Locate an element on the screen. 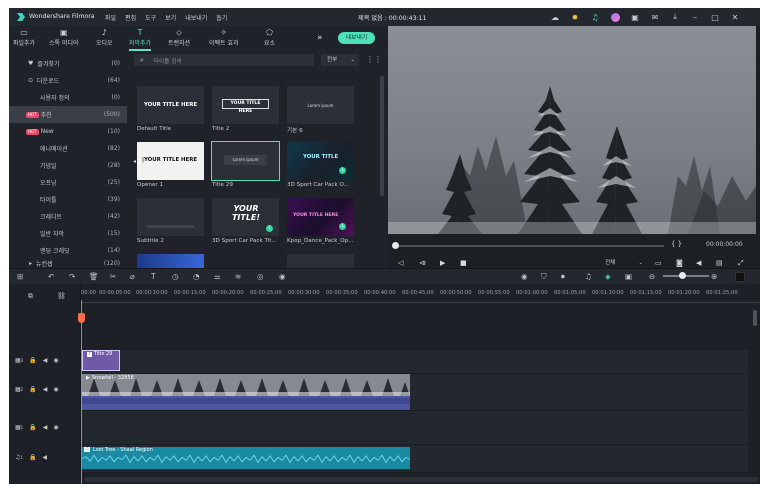 The height and width of the screenshot is (488, 773). search-input: ⌕ 타이틀 검색 is located at coordinates (224, 60).